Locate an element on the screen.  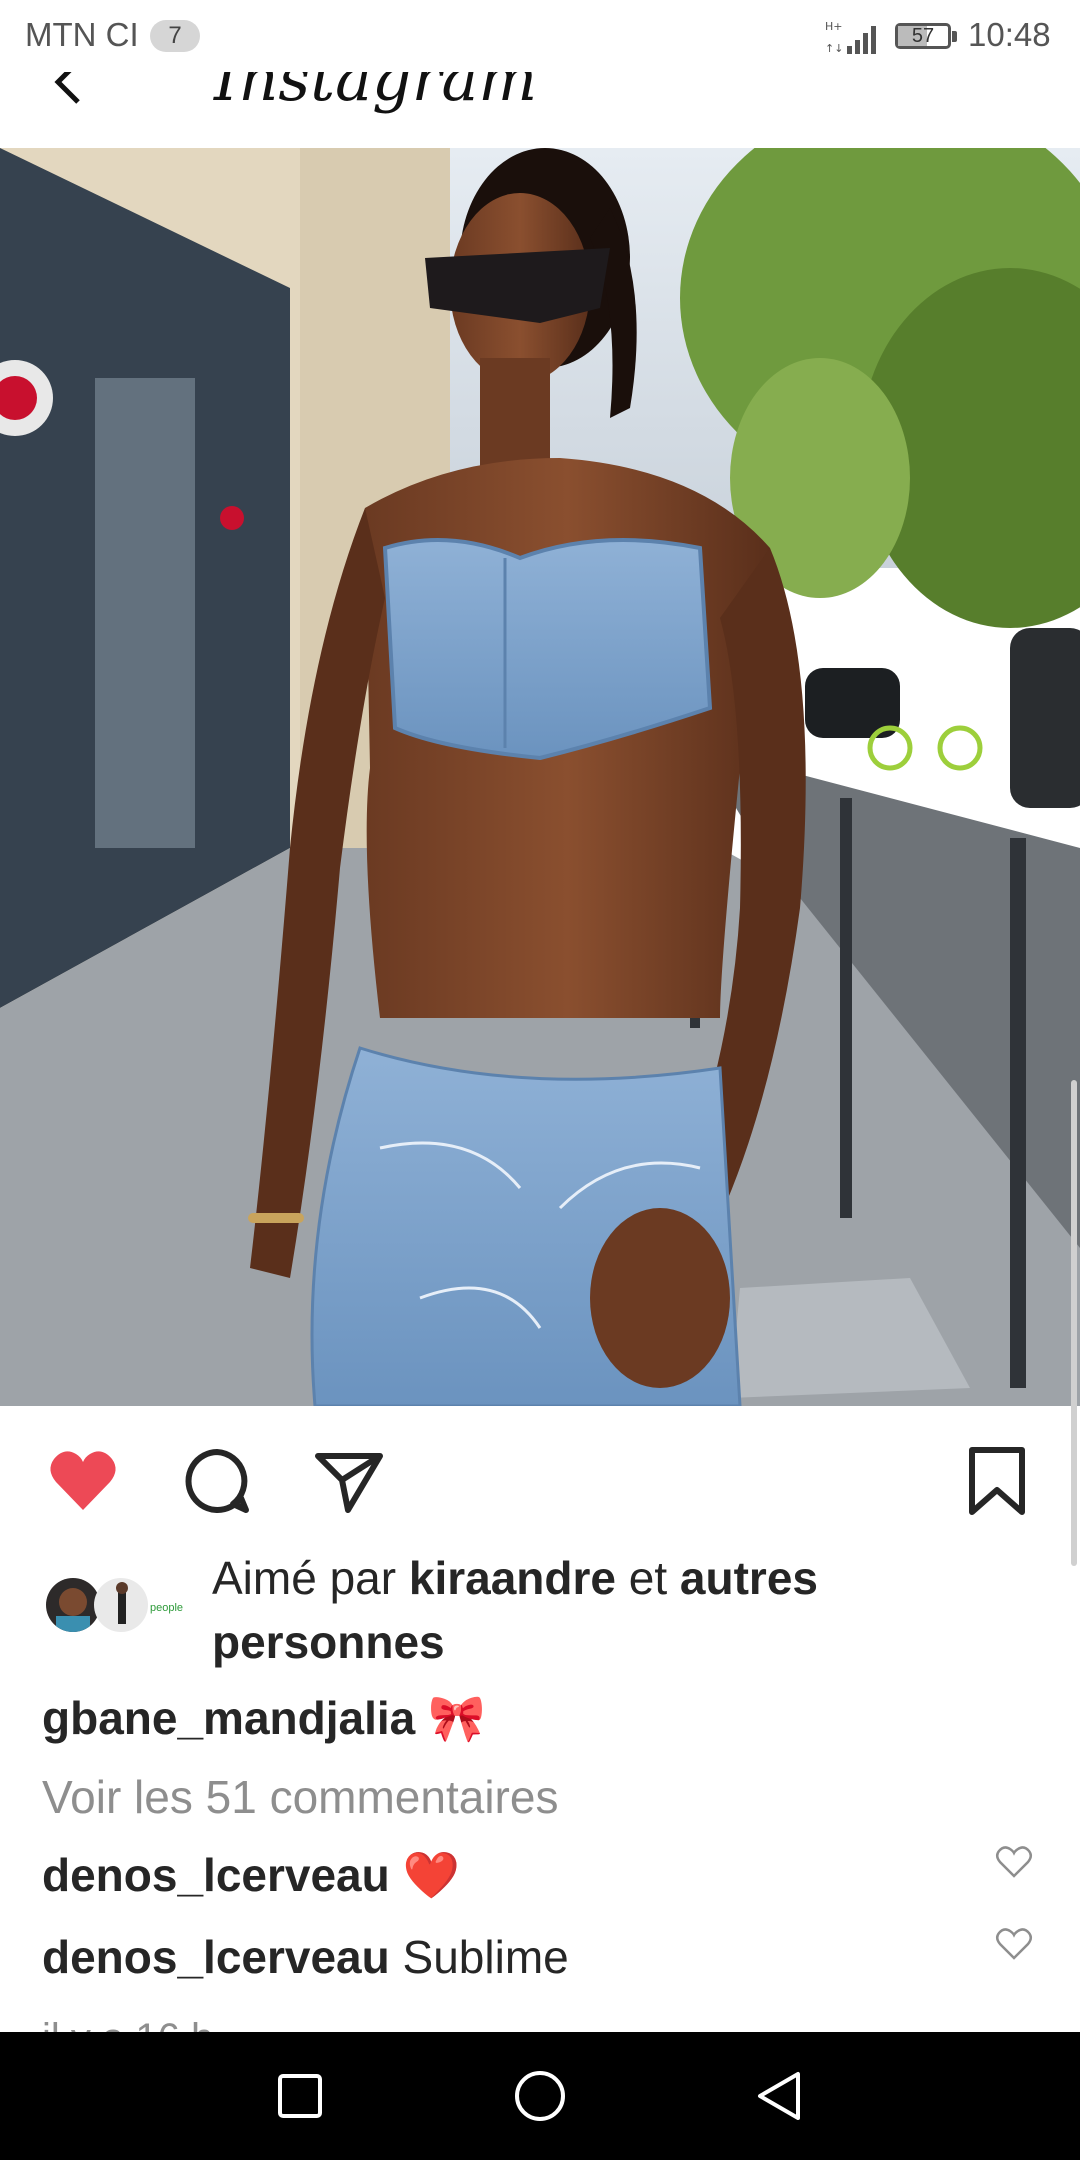
comment-text: Sublime is located at coordinates (479, 1957).